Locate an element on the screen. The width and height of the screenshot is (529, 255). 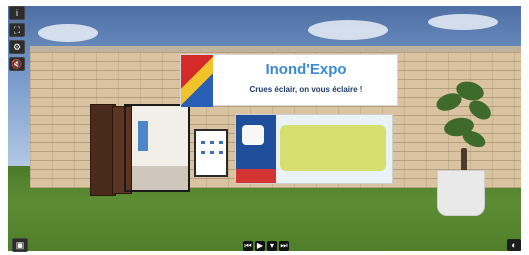
info-board is located at coordinates (211, 153).